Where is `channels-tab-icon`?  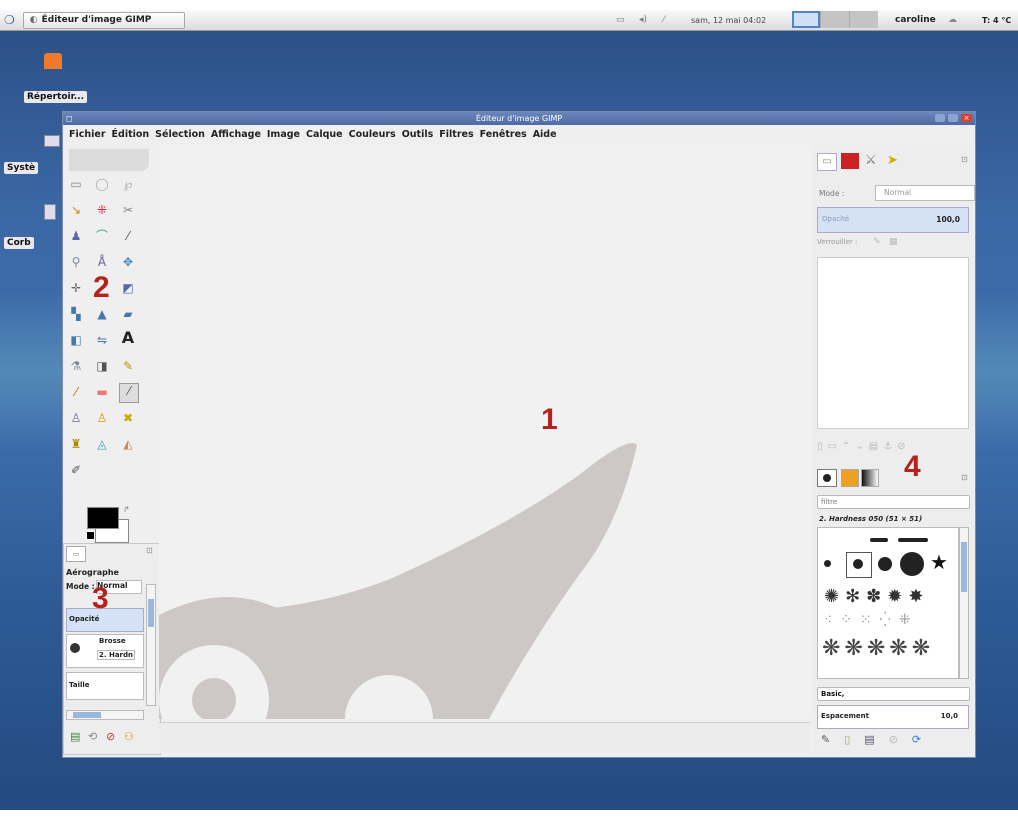 channels-tab-icon is located at coordinates (850, 161).